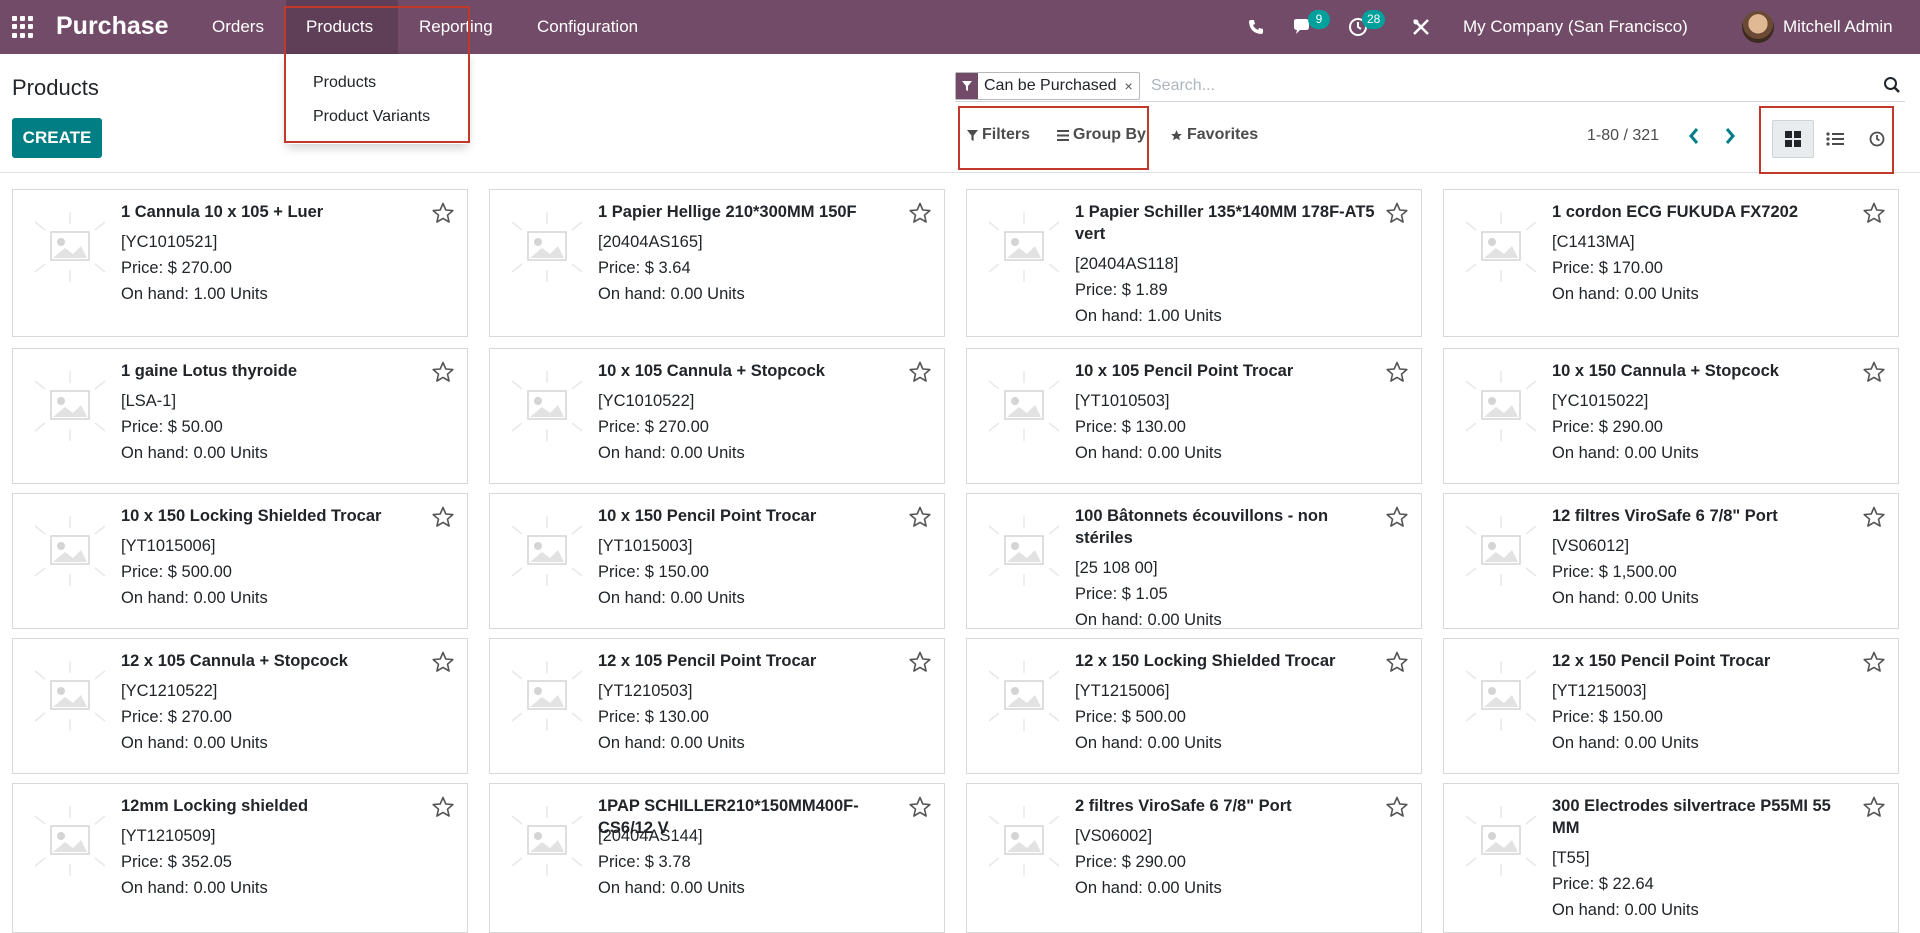  What do you see at coordinates (1694, 136) in the screenshot?
I see `pager-previous-icon` at bounding box center [1694, 136].